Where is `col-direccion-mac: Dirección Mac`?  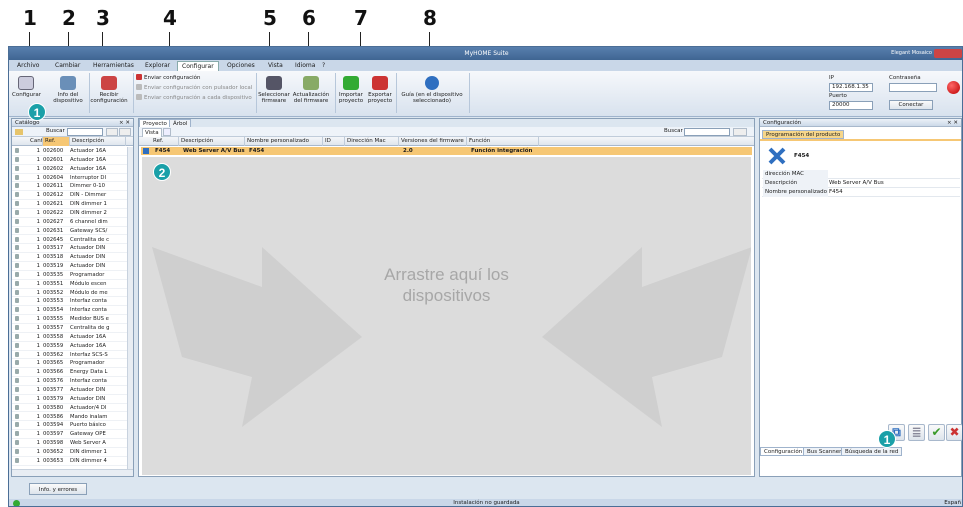
col-direccion-mac: Dirección Mac is located at coordinates (372, 141).